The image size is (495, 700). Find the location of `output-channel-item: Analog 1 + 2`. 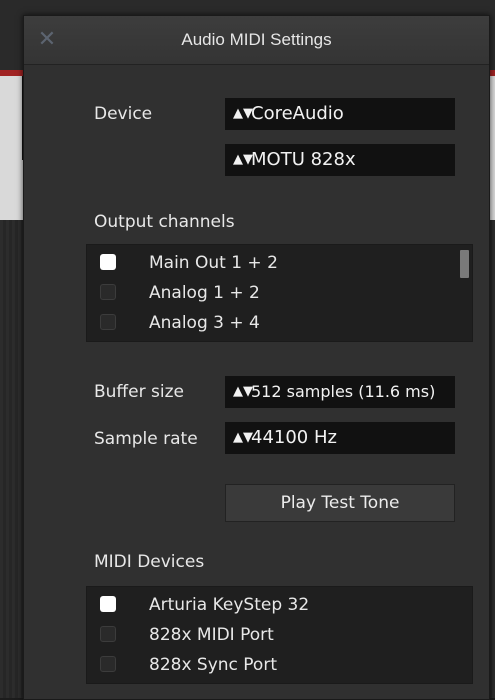

output-channel-item: Analog 1 + 2 is located at coordinates (279, 293).